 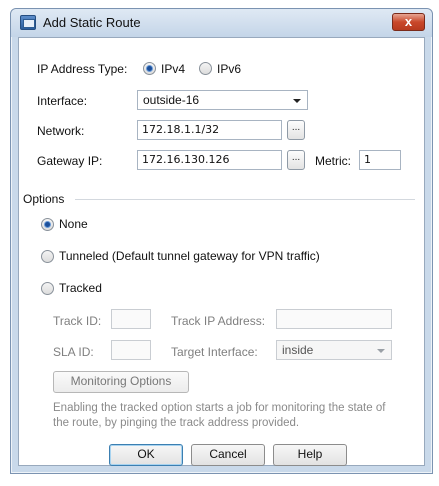 What do you see at coordinates (70, 161) in the screenshot?
I see `gateway-ip-label: Gateway IP:` at bounding box center [70, 161].